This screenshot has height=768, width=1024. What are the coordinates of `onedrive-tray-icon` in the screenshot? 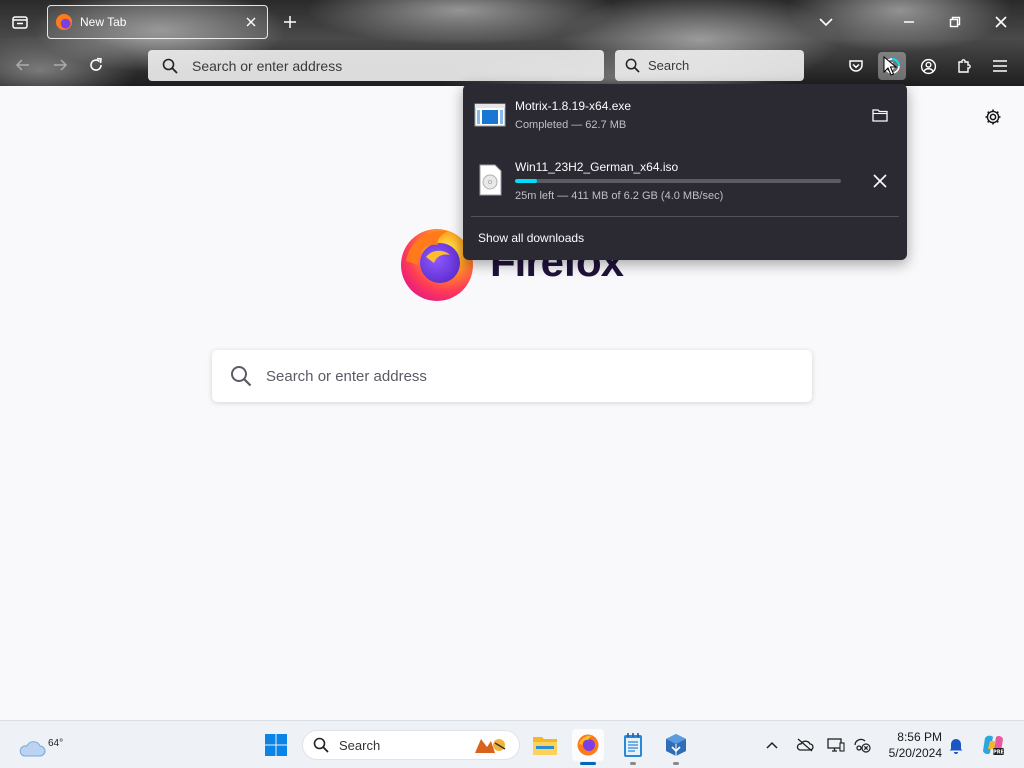 It's located at (805, 745).